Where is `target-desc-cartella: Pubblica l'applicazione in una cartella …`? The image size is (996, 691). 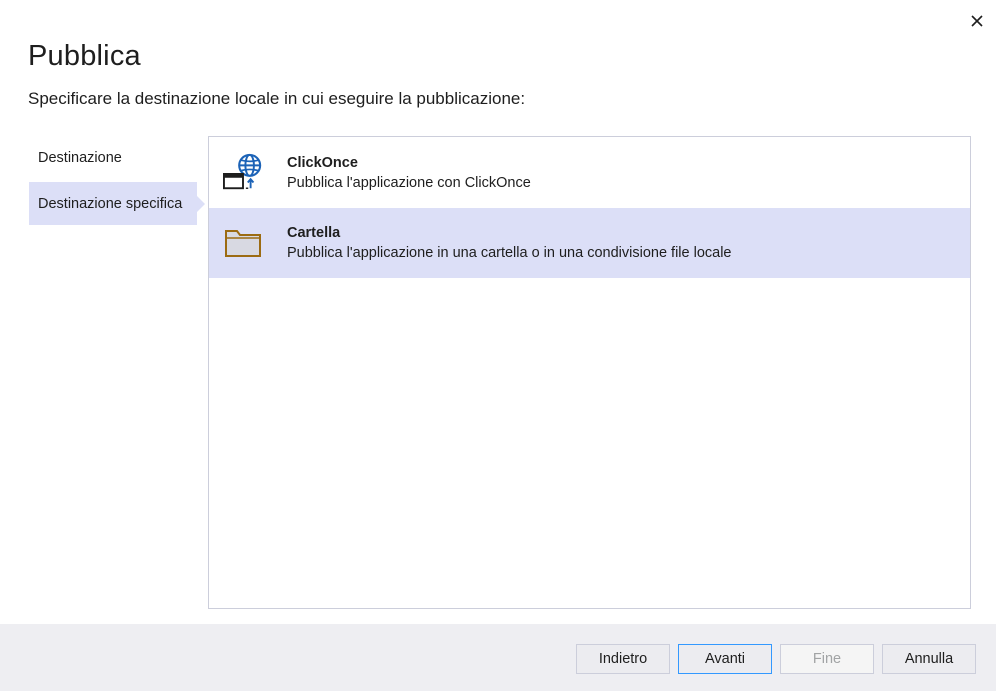 target-desc-cartella: Pubblica l'applicazione in una cartella … is located at coordinates (509, 253).